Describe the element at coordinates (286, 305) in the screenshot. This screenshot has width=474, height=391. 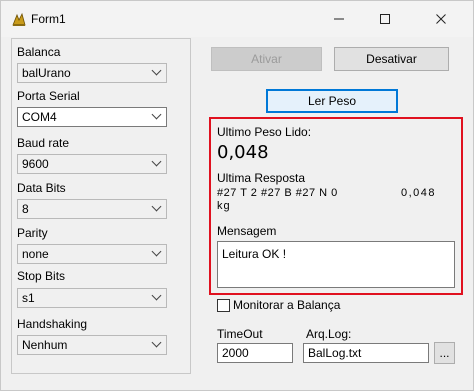
I see `monitorar-label: Monitorar a Balança` at that location.